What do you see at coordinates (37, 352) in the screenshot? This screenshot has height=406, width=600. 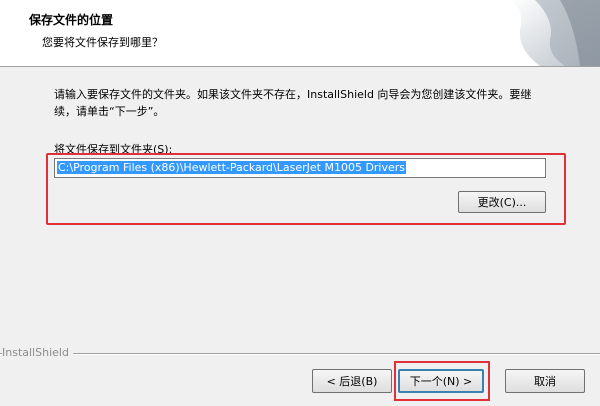 I see `installshield-brand: InstallShield` at bounding box center [37, 352].